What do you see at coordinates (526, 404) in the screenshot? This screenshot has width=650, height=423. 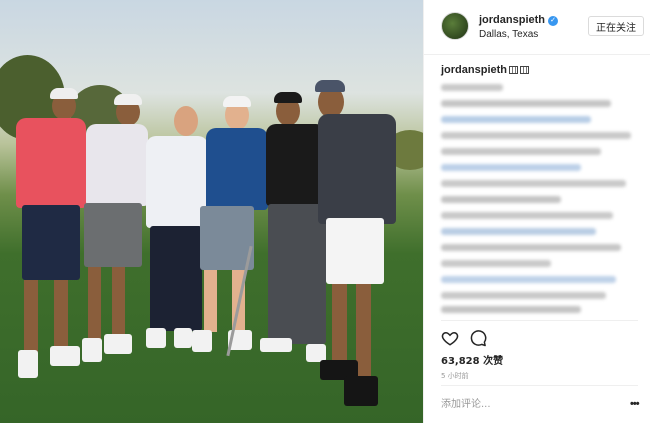 I see `comment-input` at bounding box center [526, 404].